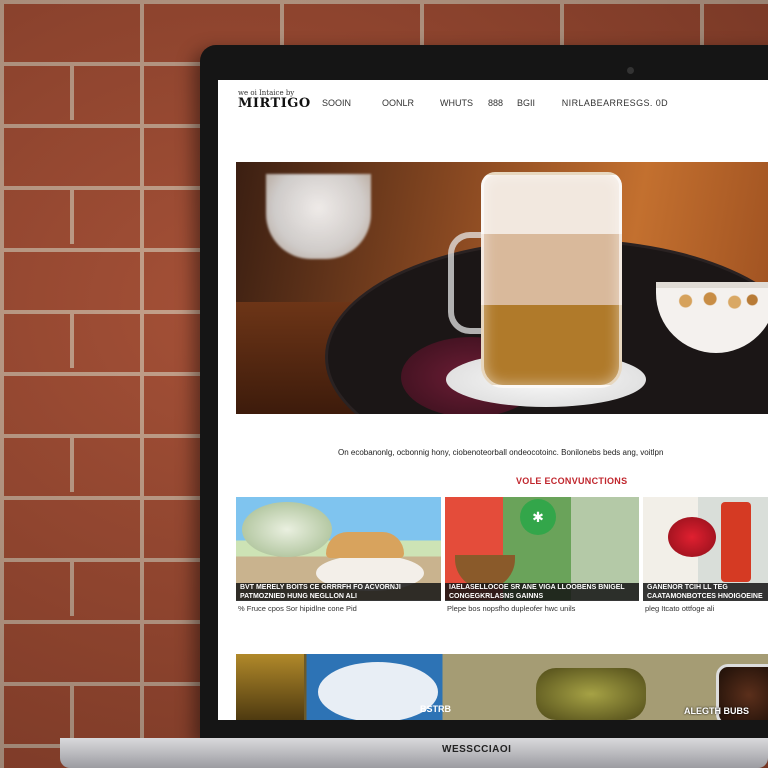 The height and width of the screenshot is (768, 768). I want to click on nav-item-2: OONLR, so click(398, 103).